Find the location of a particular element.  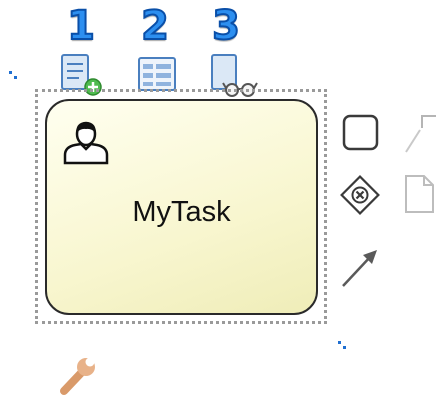

task-shape-icon is located at coordinates (361, 133).